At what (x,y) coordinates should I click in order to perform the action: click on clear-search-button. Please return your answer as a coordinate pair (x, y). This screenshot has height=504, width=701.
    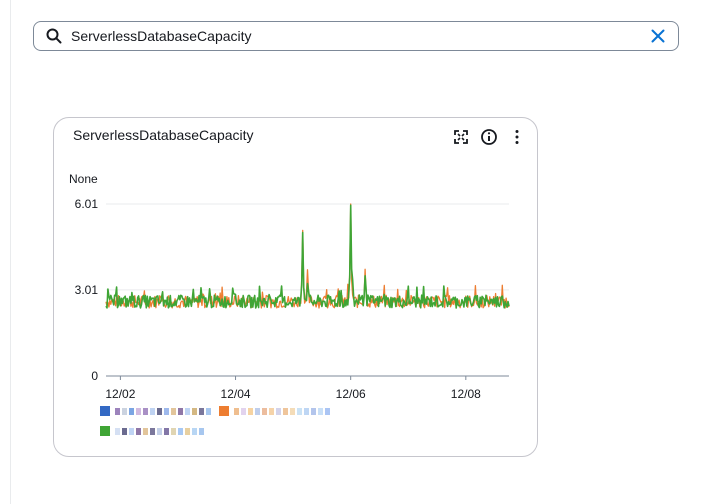
    Looking at the image, I should click on (658, 36).